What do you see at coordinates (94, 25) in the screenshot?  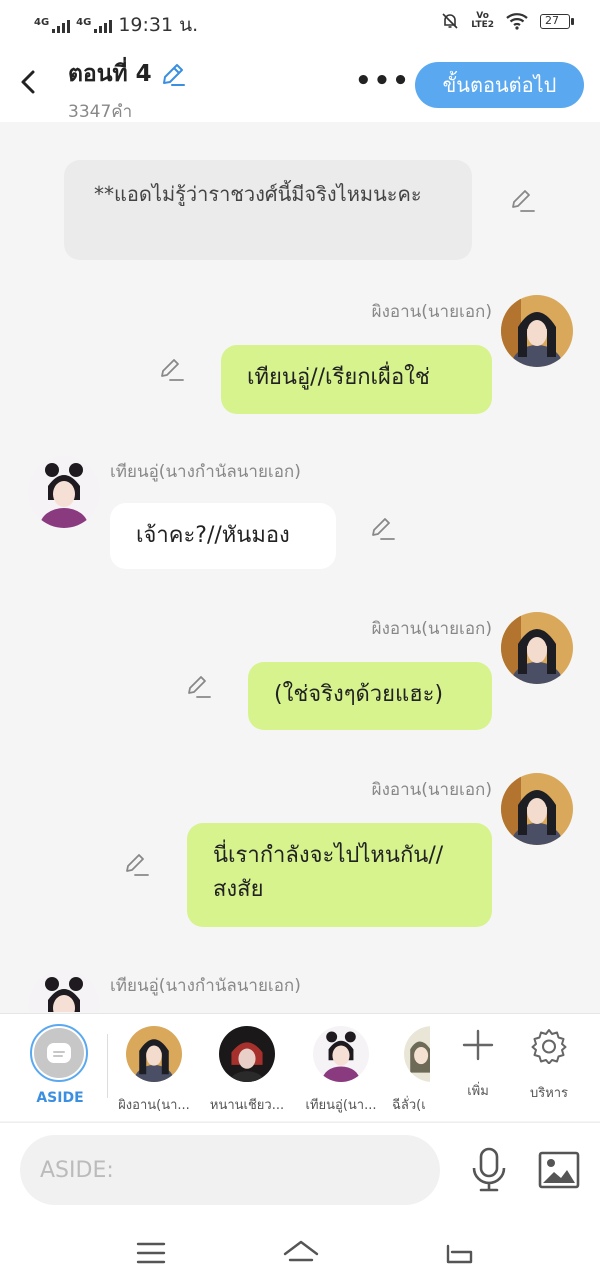 I see `signal-icon-2: 4G` at bounding box center [94, 25].